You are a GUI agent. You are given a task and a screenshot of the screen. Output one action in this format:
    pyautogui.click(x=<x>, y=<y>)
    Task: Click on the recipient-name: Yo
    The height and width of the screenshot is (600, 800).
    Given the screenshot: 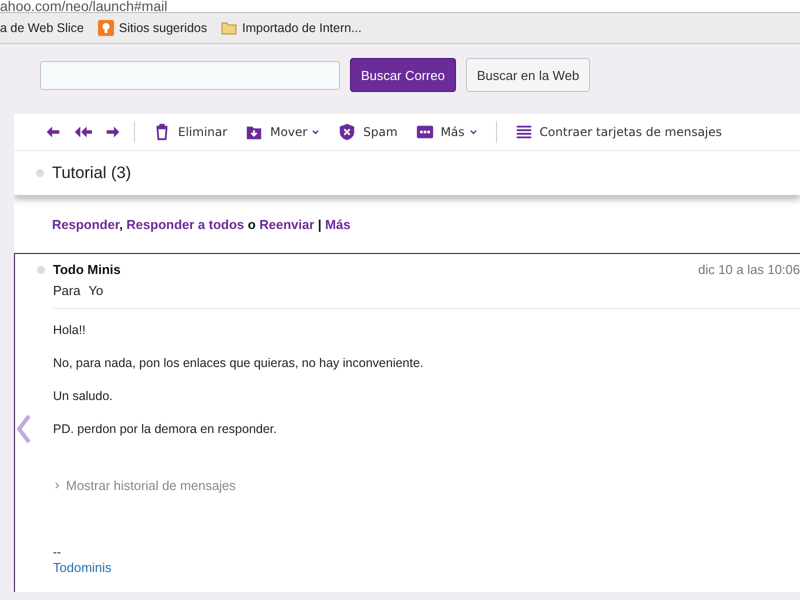 What is the action you would take?
    pyautogui.click(x=96, y=290)
    